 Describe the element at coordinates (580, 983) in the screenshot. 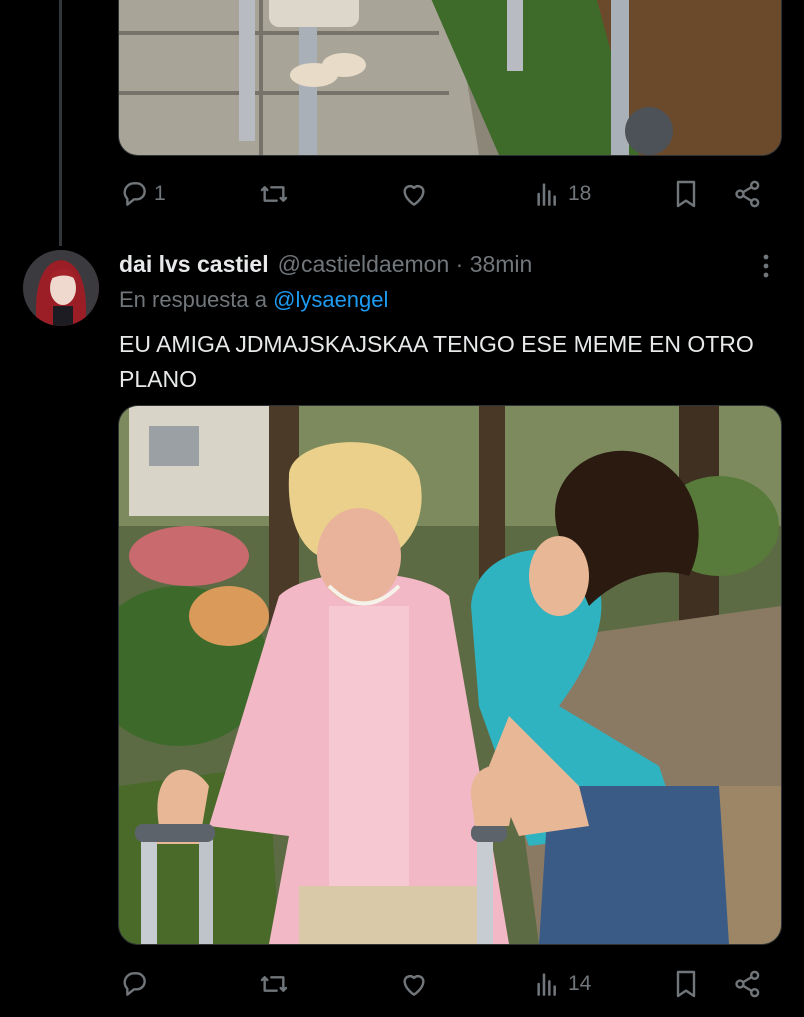

I see `views-count: 14` at that location.